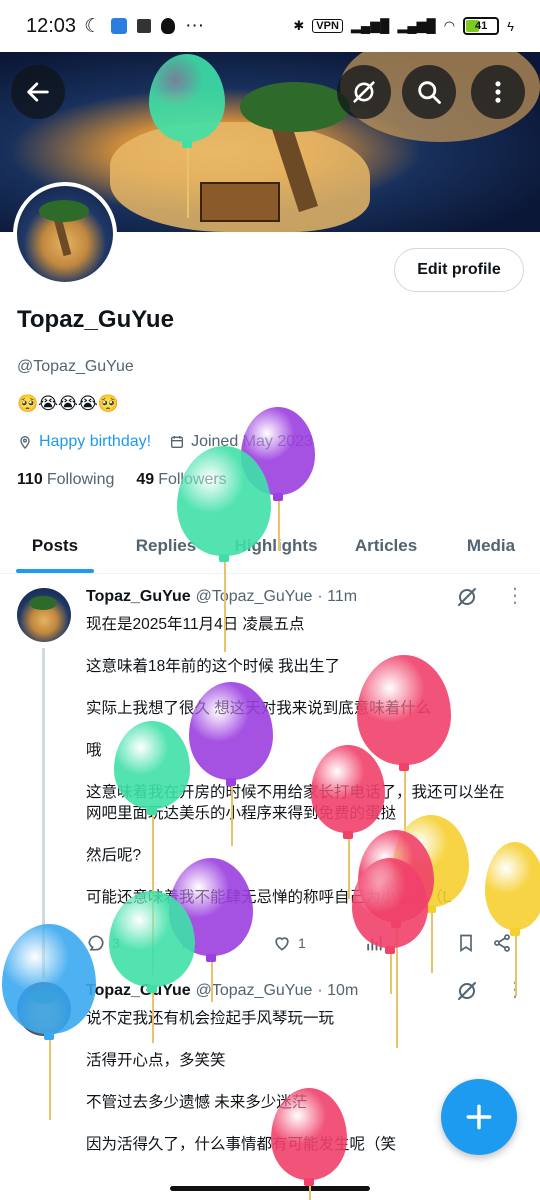  Describe the element at coordinates (481, 26) in the screenshot. I see `battery-icon: 41` at that location.